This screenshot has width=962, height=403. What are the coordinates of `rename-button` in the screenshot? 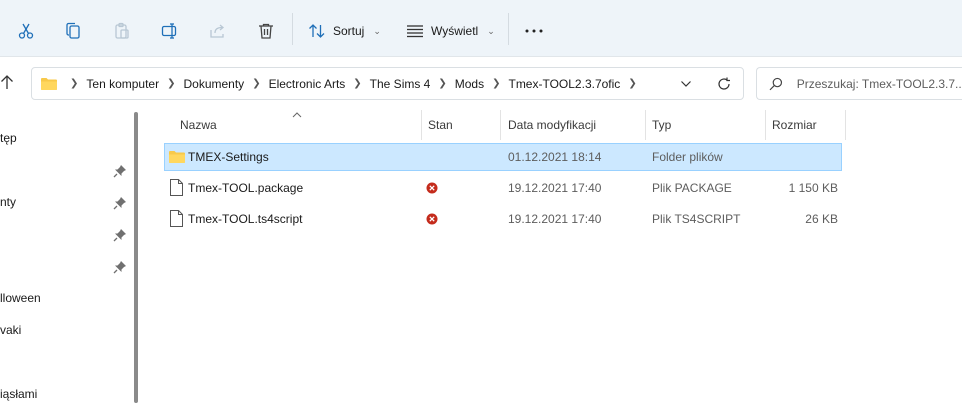 It's located at (170, 31).